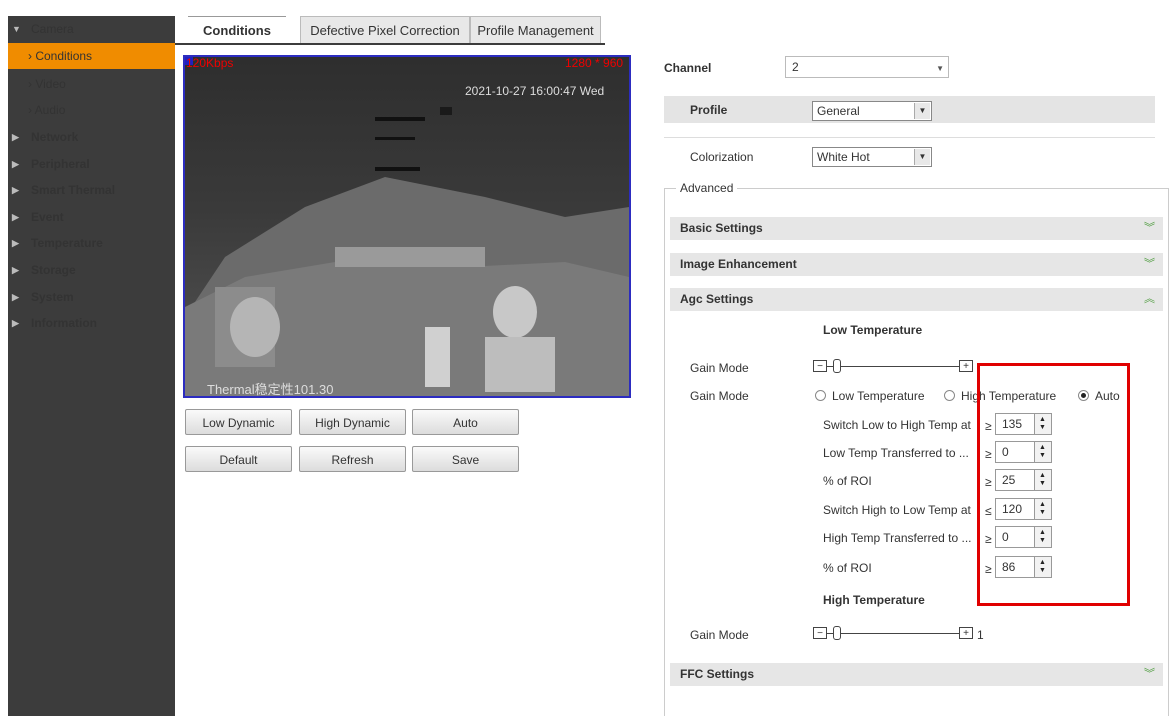 Image resolution: width=1171 pixels, height=716 pixels. What do you see at coordinates (867, 67) in the screenshot?
I see `channel-select: 2 ▼` at bounding box center [867, 67].